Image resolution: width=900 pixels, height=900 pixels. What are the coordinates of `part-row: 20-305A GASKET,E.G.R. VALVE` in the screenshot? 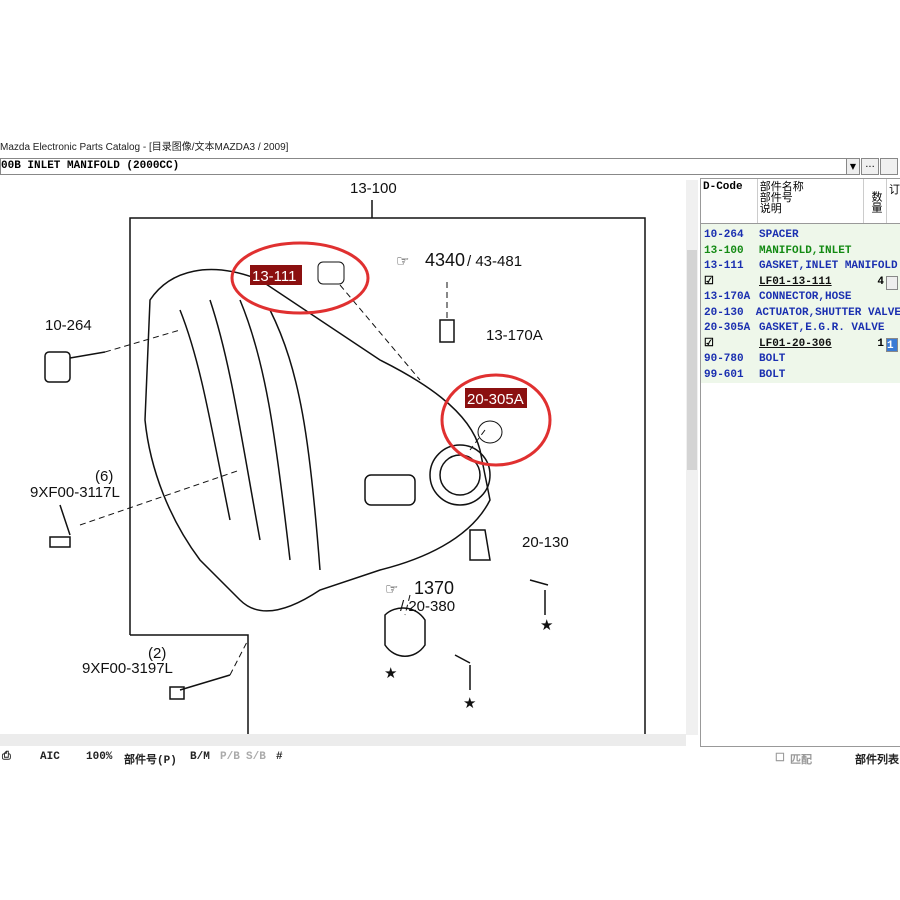 It's located at (800, 329).